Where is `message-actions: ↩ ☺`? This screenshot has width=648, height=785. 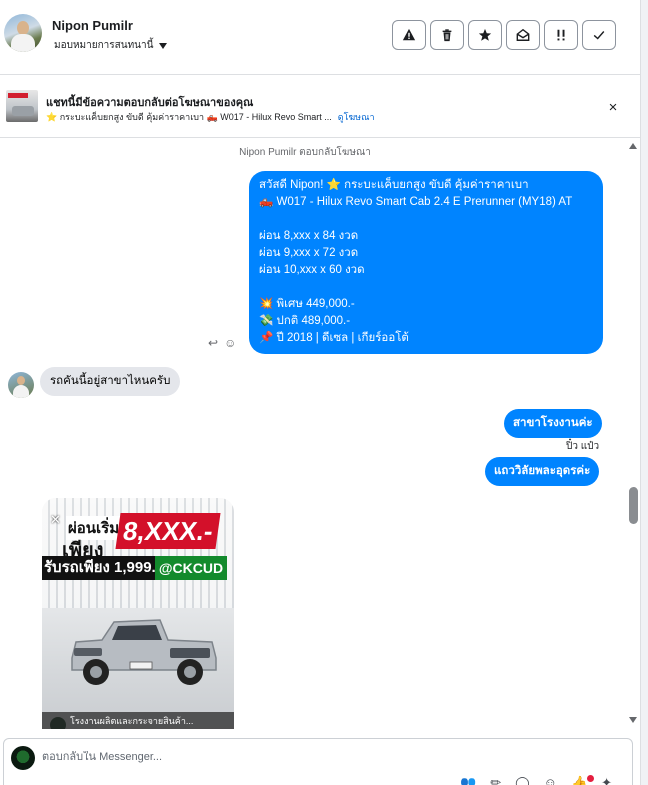 message-actions: ↩ ☺ is located at coordinates (222, 343).